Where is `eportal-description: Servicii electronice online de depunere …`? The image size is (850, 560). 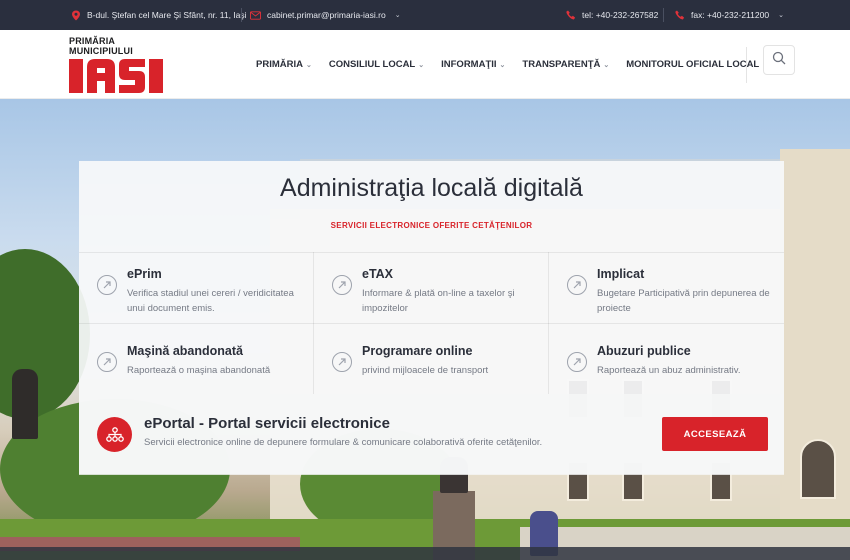 eportal-description: Servicii electronice online de depunere … is located at coordinates (343, 442).